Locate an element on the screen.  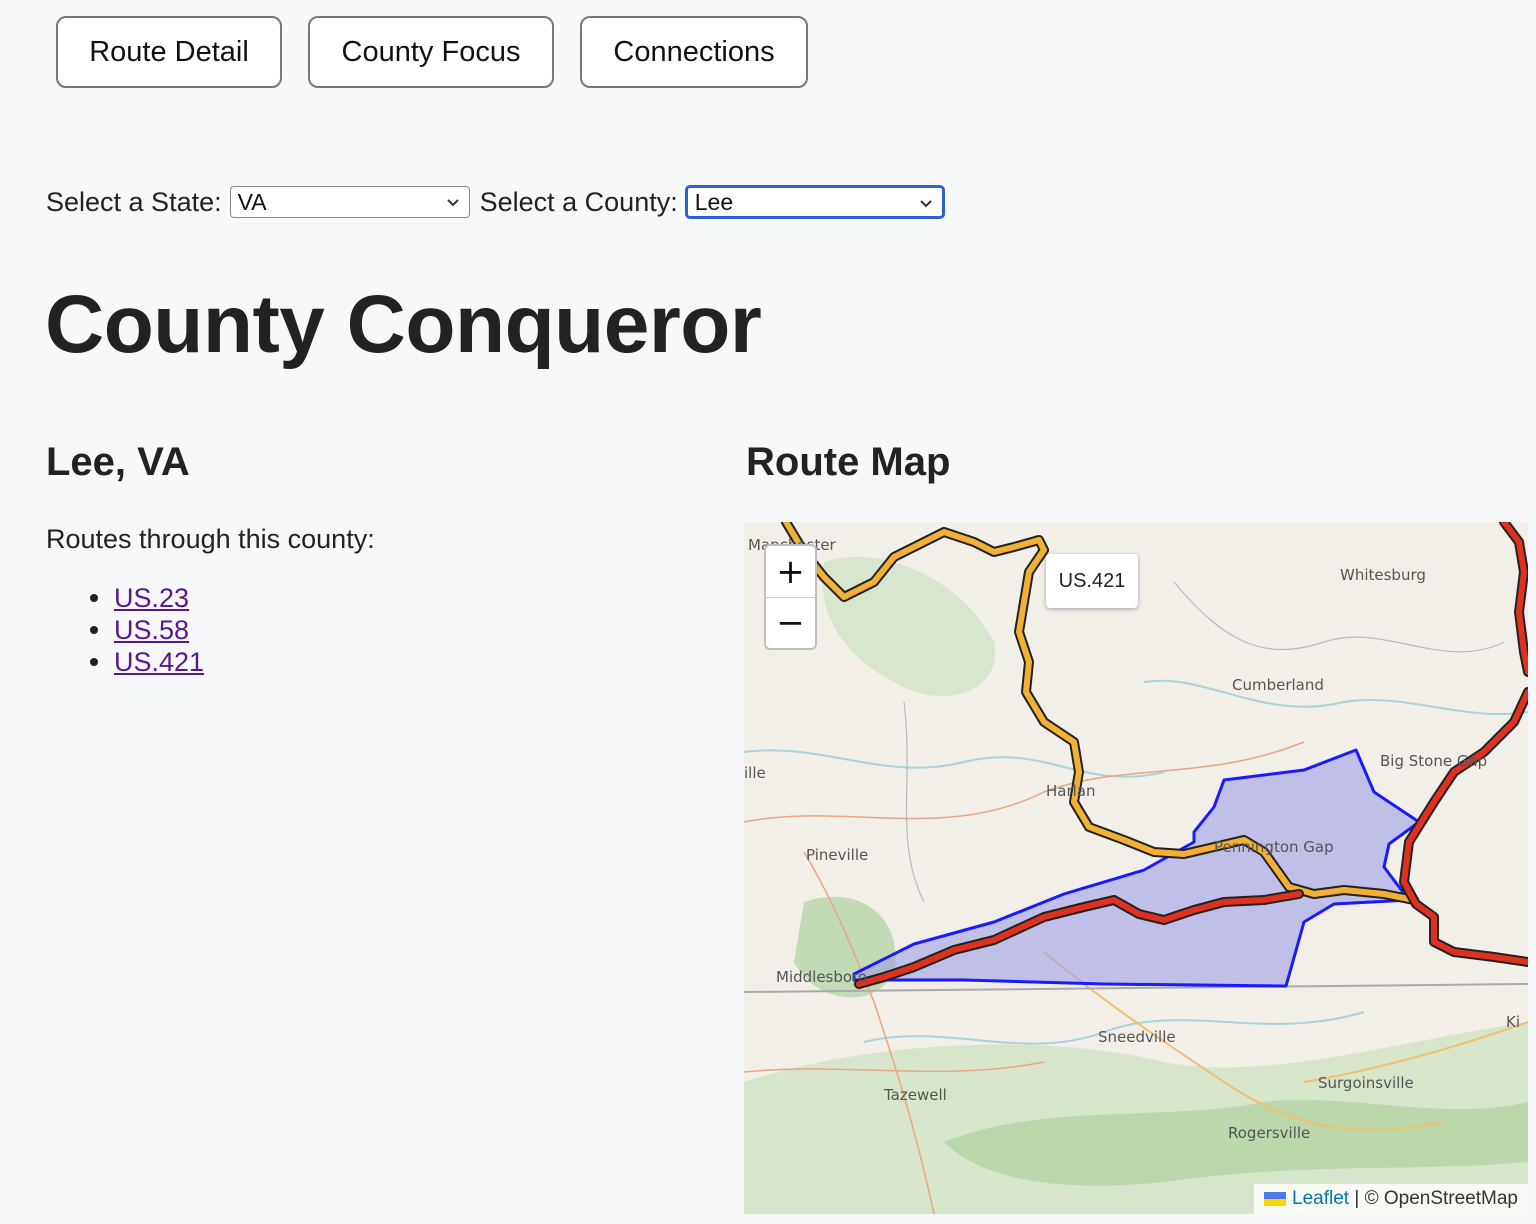
place-label: ille is located at coordinates (755, 773).